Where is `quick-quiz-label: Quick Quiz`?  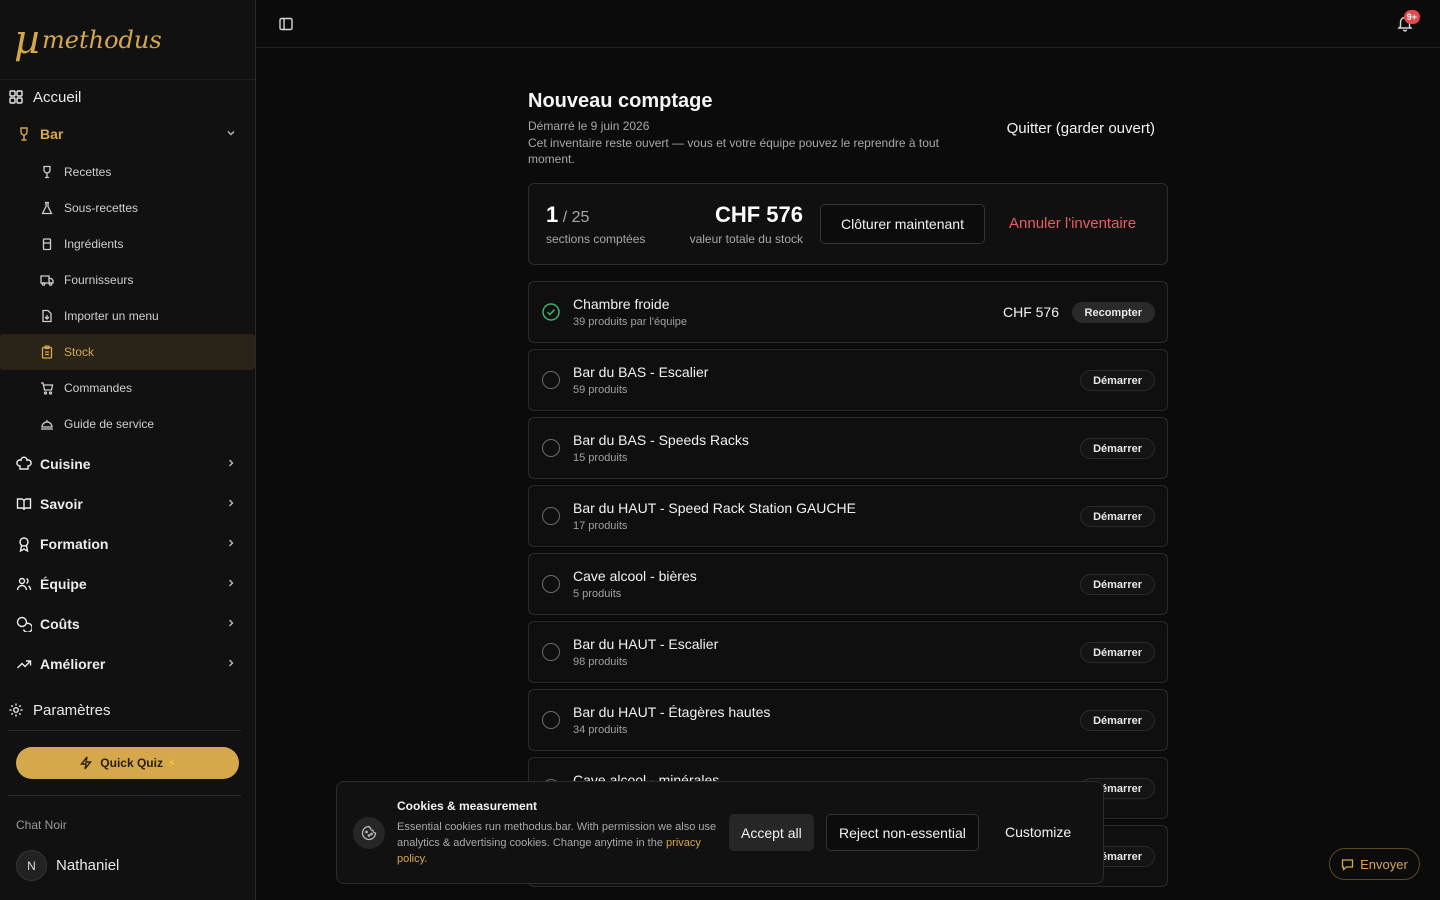
quick-quiz-label: Quick Quiz is located at coordinates (131, 763).